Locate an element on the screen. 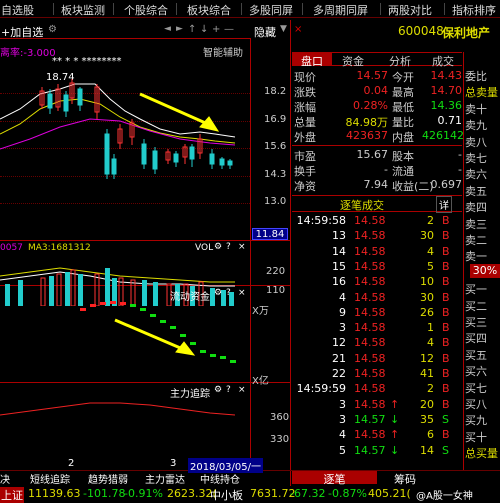 Image resolution: width=500 pixels, height=503 pixels. bid-ask-ratio: 30% is located at coordinates (485, 270).